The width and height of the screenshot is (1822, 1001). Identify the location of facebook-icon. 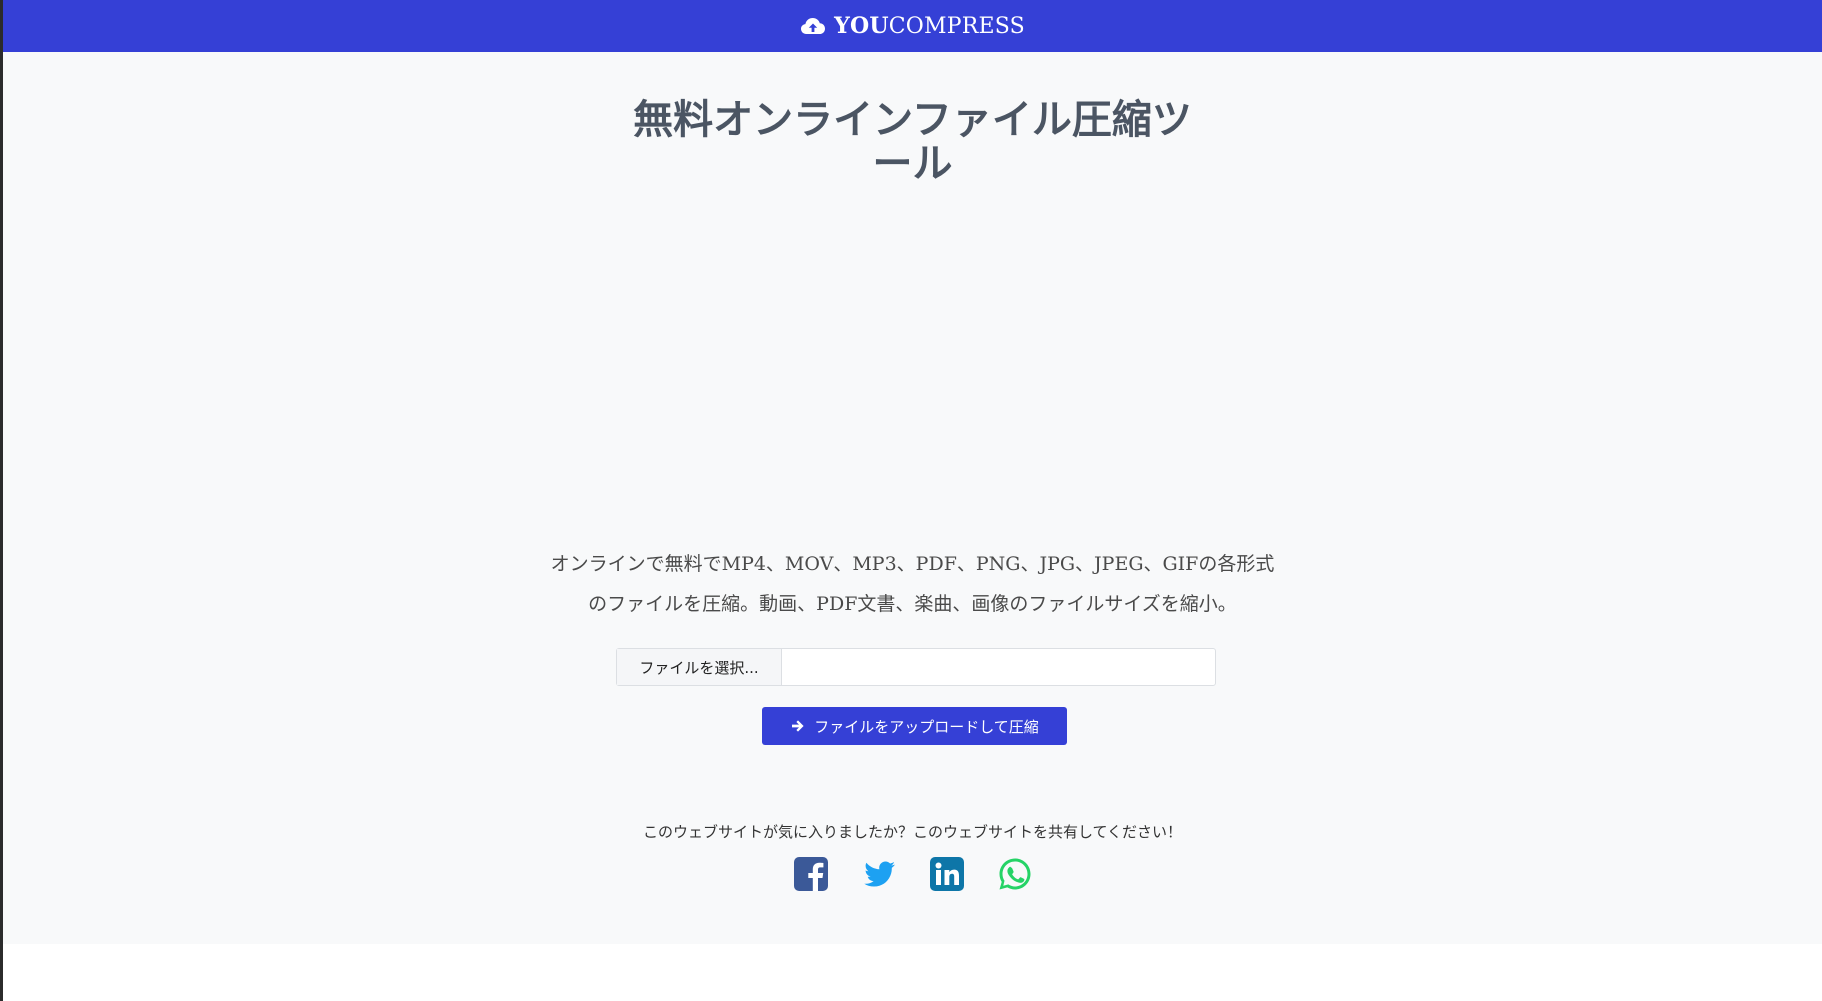
(810, 874).